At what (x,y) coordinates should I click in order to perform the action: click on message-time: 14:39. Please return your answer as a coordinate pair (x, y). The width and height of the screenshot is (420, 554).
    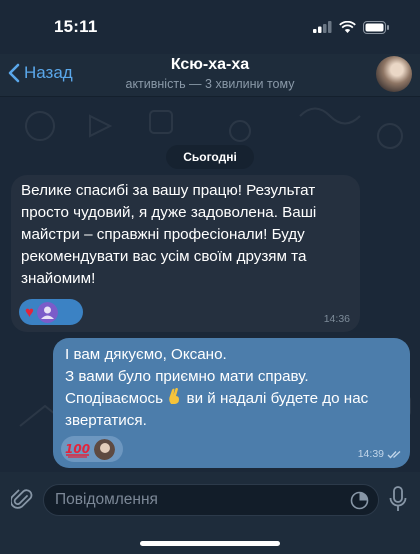
    Looking at the image, I should click on (370, 454).